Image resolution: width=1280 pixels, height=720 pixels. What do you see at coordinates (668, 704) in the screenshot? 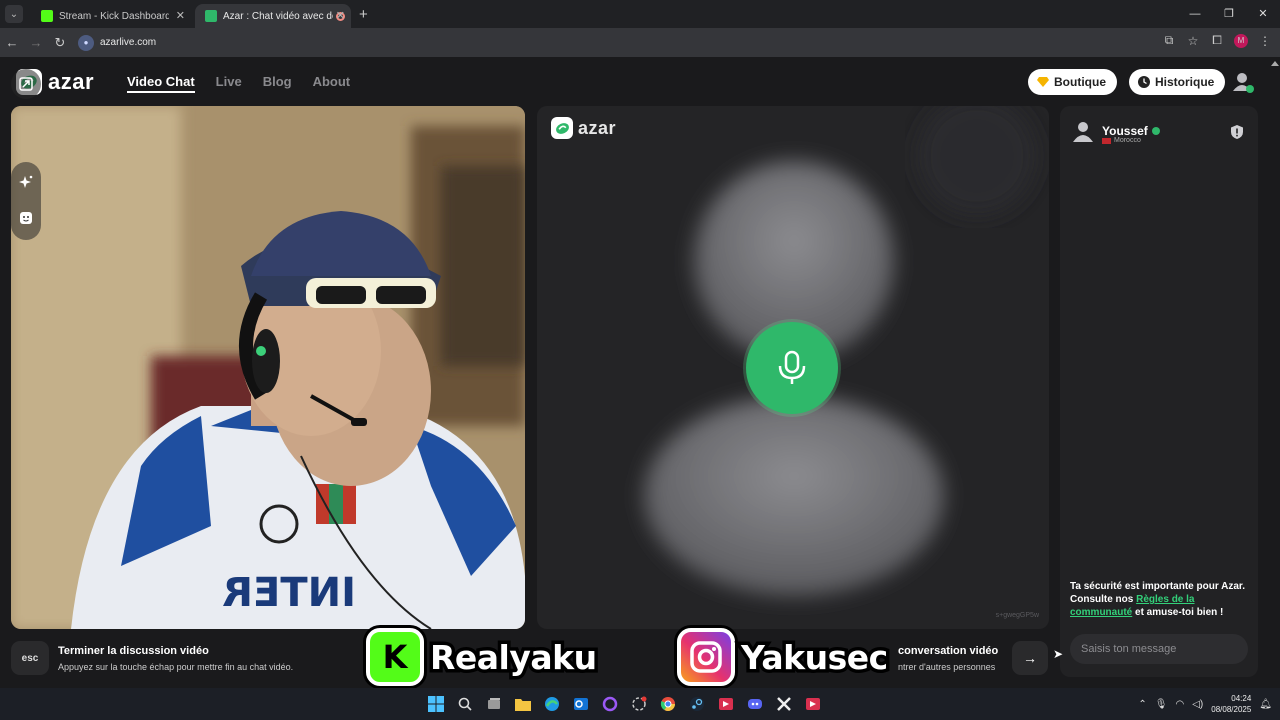
I see `chrome-browser-icon` at bounding box center [668, 704].